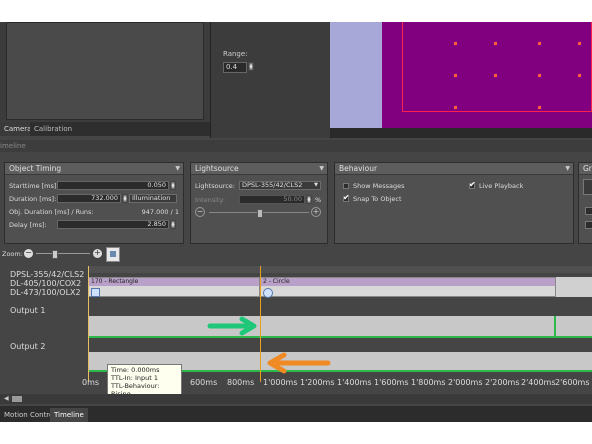 Image resolution: width=592 pixels, height=444 pixels. Describe the element at coordinates (217, 168) in the screenshot. I see `lightsource-title-text: Lightsource` at that location.